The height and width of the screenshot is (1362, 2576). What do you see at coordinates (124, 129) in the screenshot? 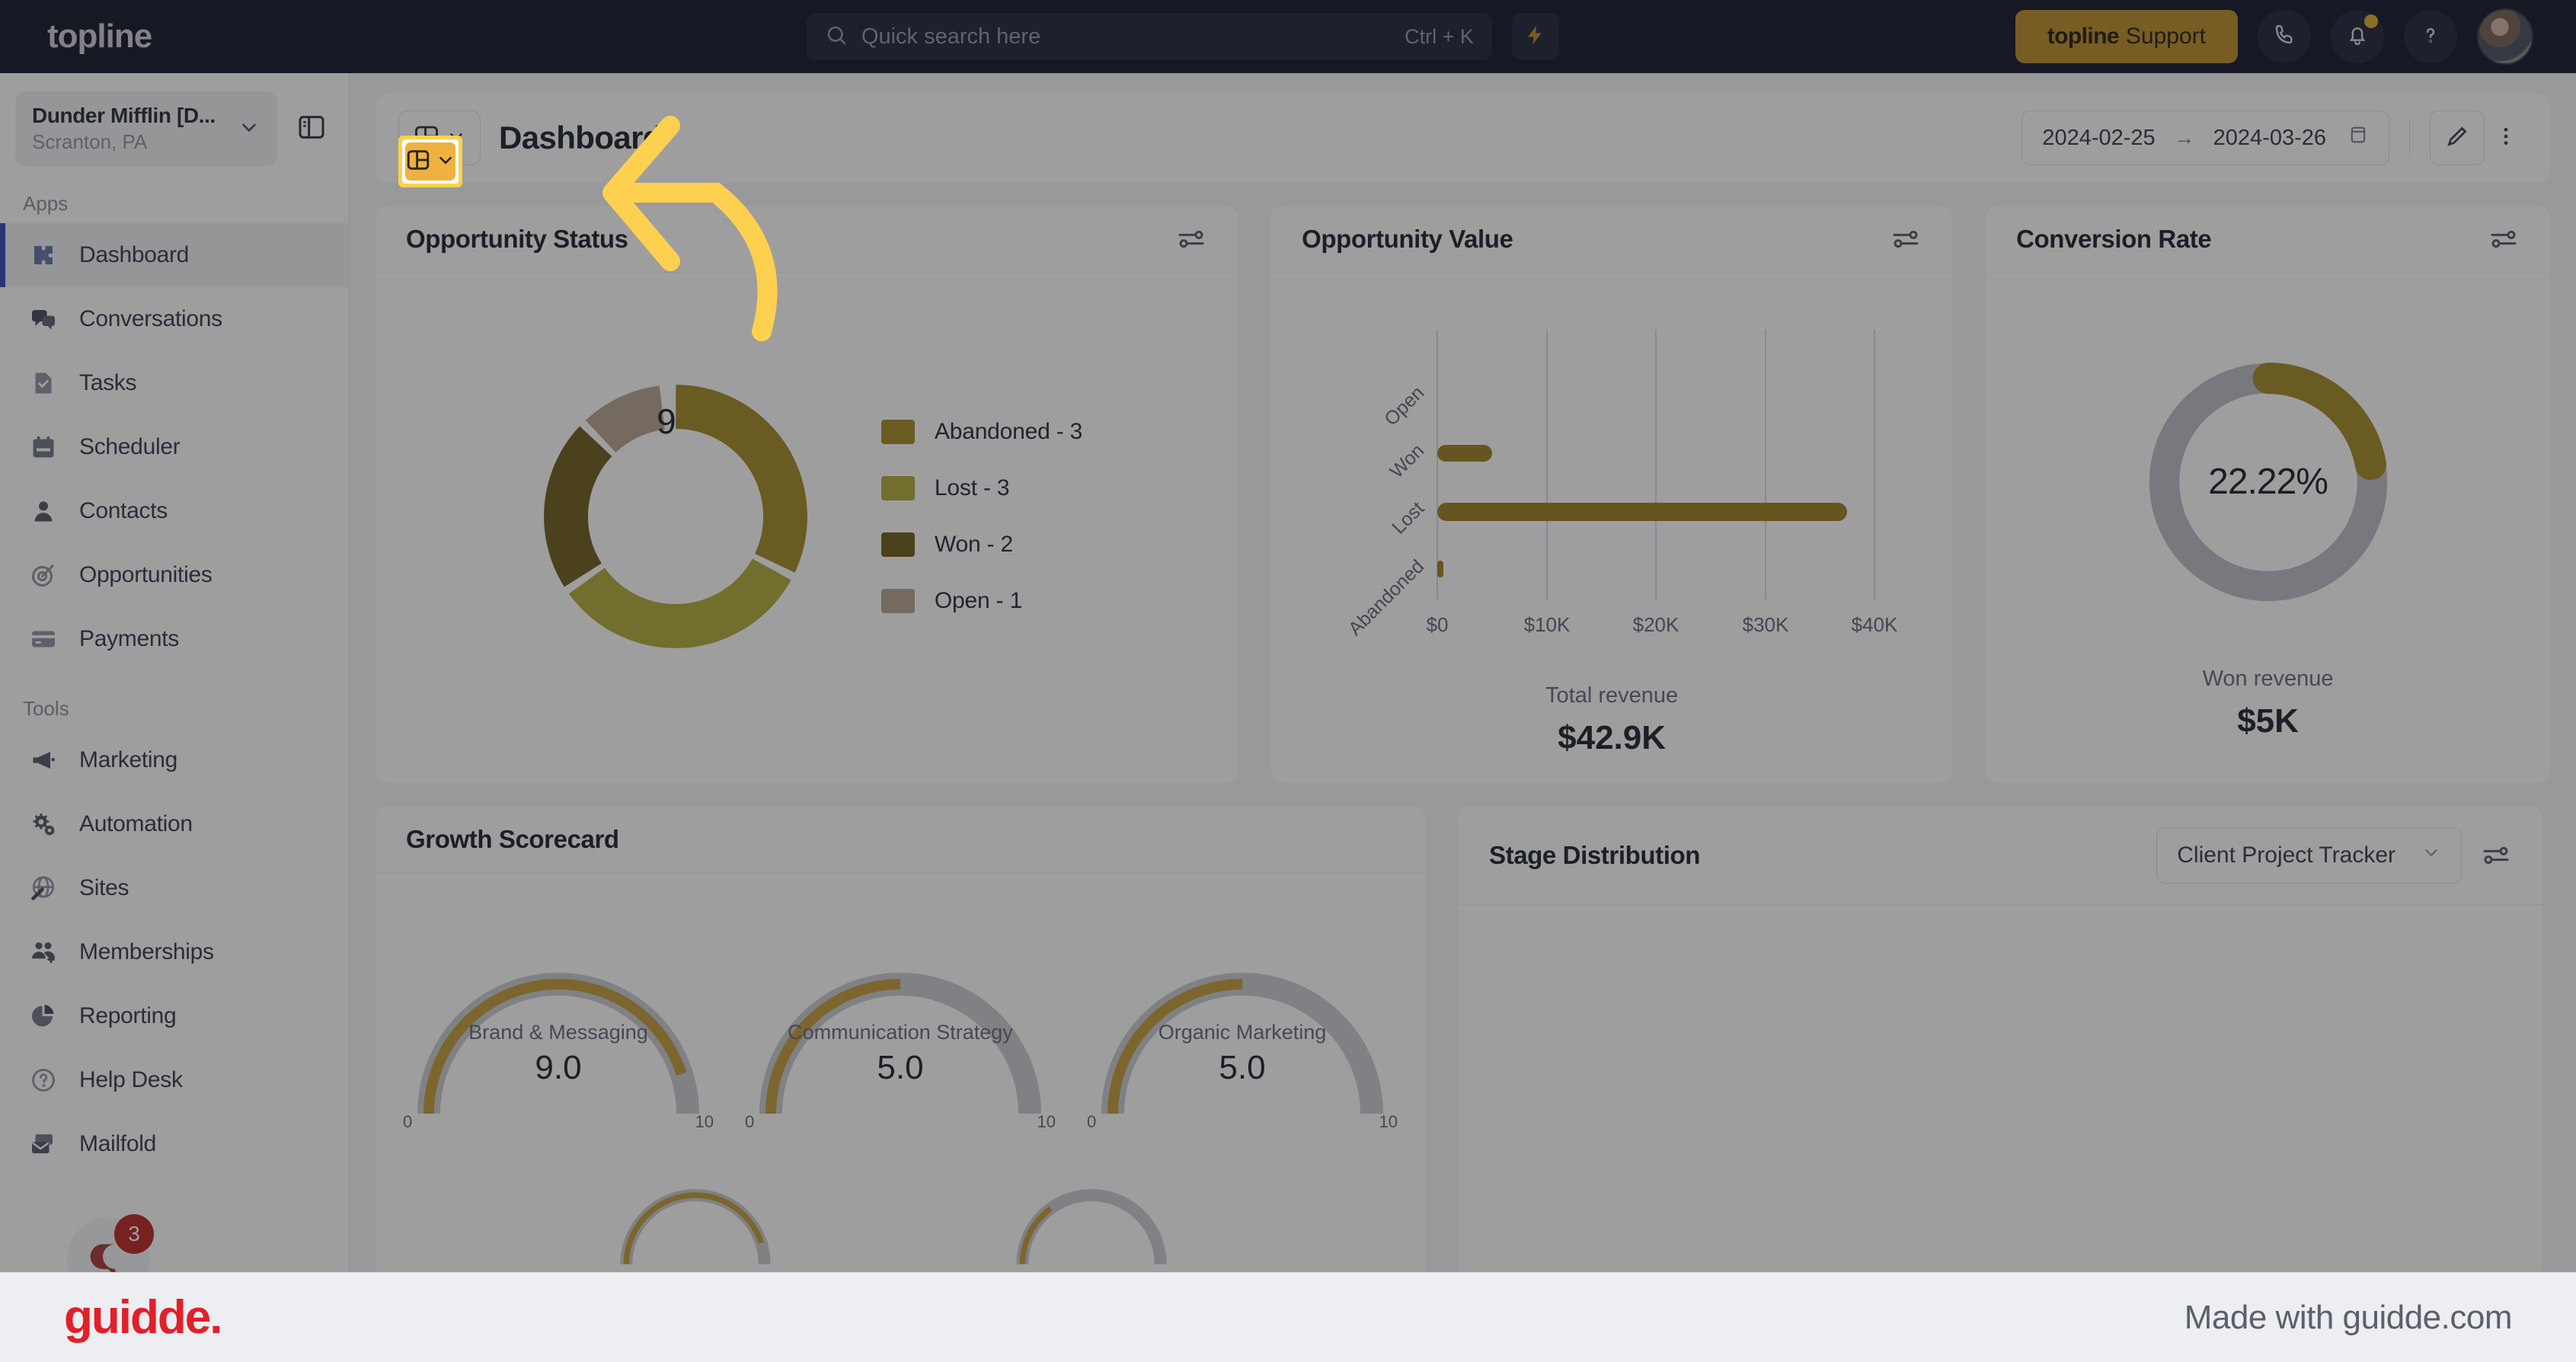
I see `organization-text: Dunder Mifflin [D... Scranton, PA` at bounding box center [124, 129].